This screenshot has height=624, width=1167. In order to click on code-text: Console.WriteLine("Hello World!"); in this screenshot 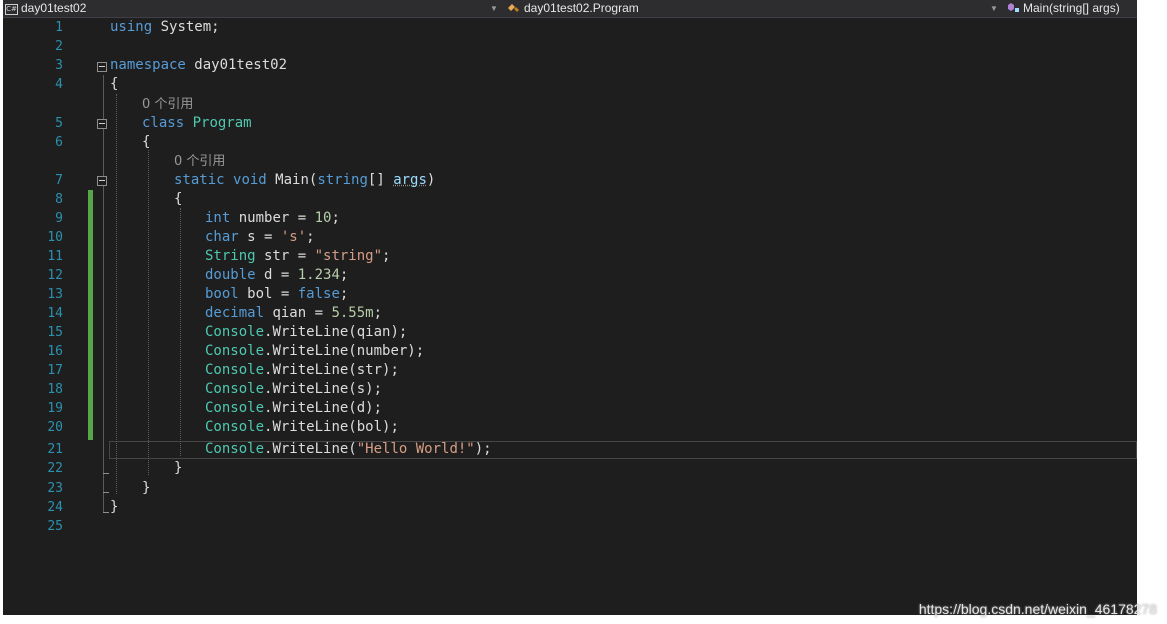, I will do `click(348, 449)`.